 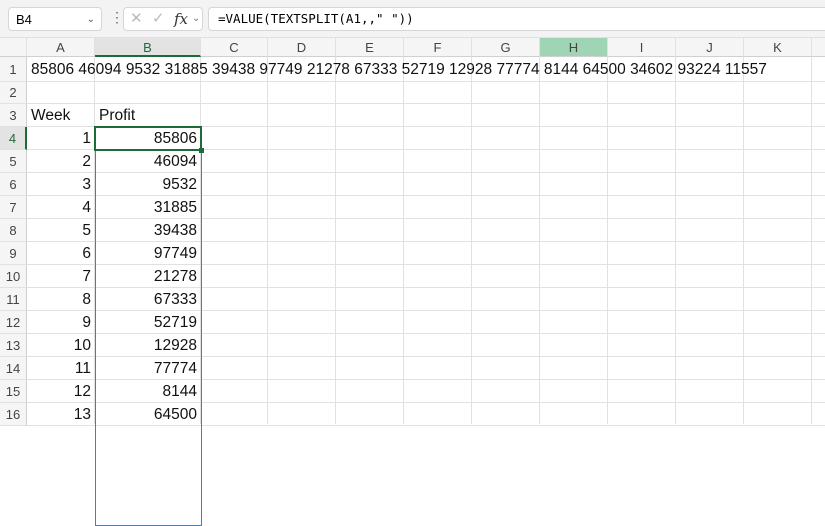 I want to click on select-all-corner, so click(x=13, y=47).